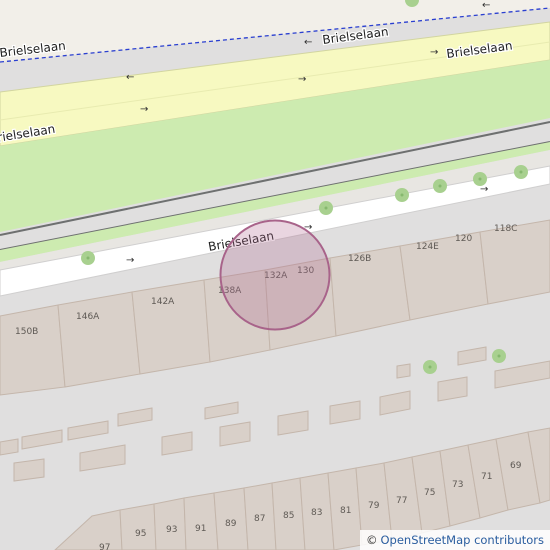  I want to click on house-number: 89, so click(231, 524).